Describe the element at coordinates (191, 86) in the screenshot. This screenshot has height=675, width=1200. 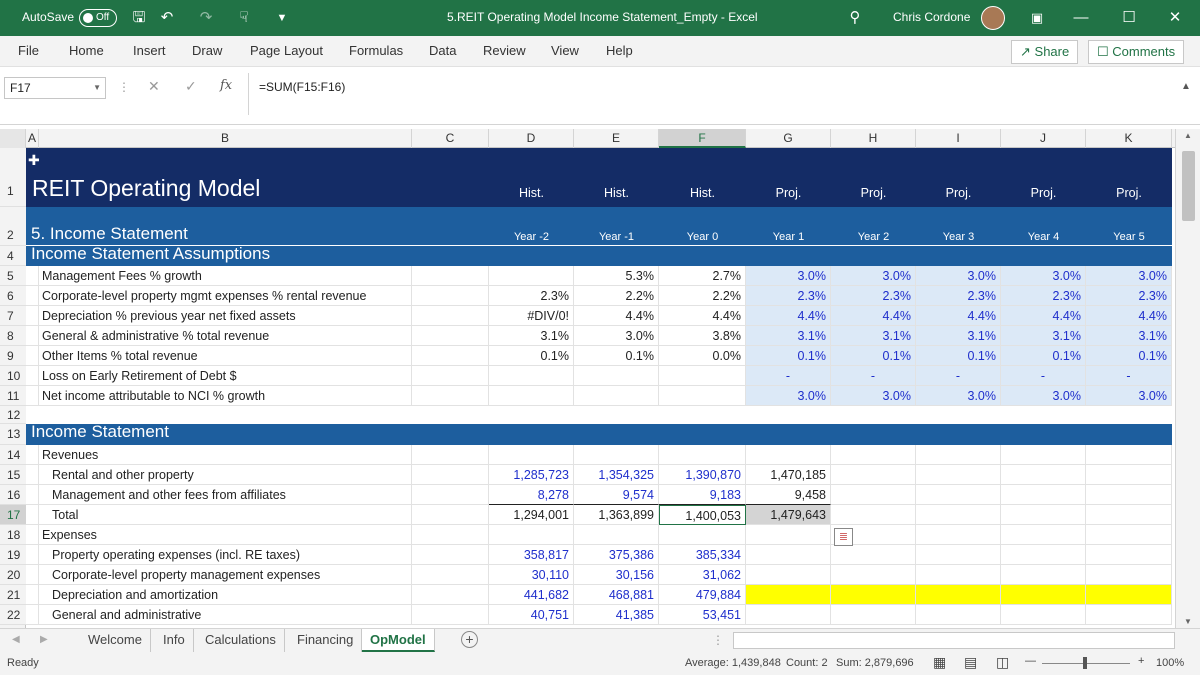
I see `enter-icon: ✓` at that location.